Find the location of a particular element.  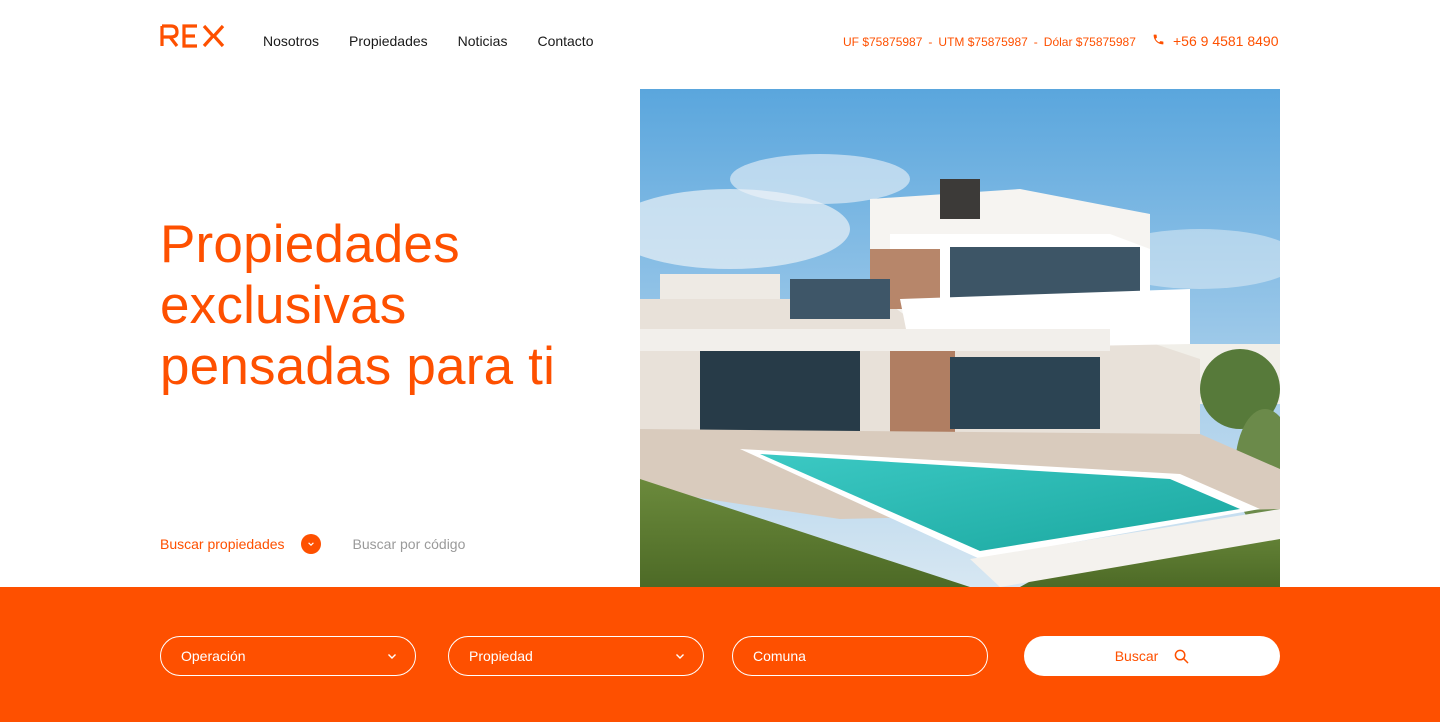

tab-label: Buscar propiedades is located at coordinates (222, 544).